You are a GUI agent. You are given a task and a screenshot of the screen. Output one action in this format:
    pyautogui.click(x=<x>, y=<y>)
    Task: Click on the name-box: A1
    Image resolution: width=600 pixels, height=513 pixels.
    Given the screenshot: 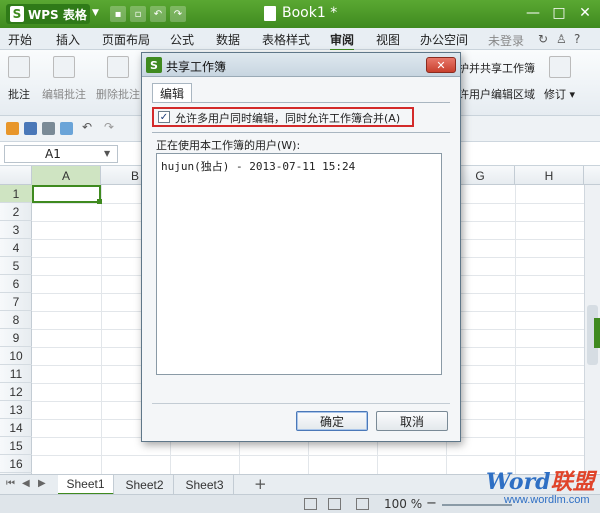 What is the action you would take?
    pyautogui.click(x=61, y=154)
    